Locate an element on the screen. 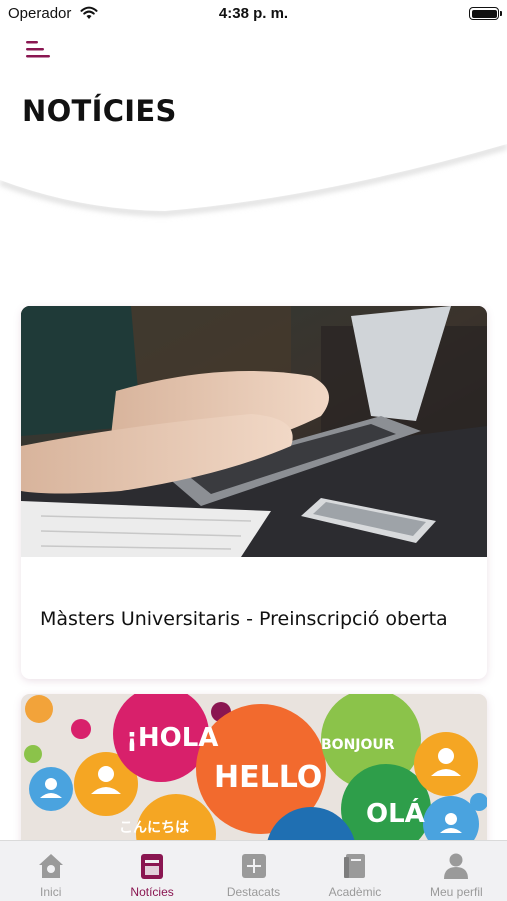  news-icon is located at coordinates (152, 866).